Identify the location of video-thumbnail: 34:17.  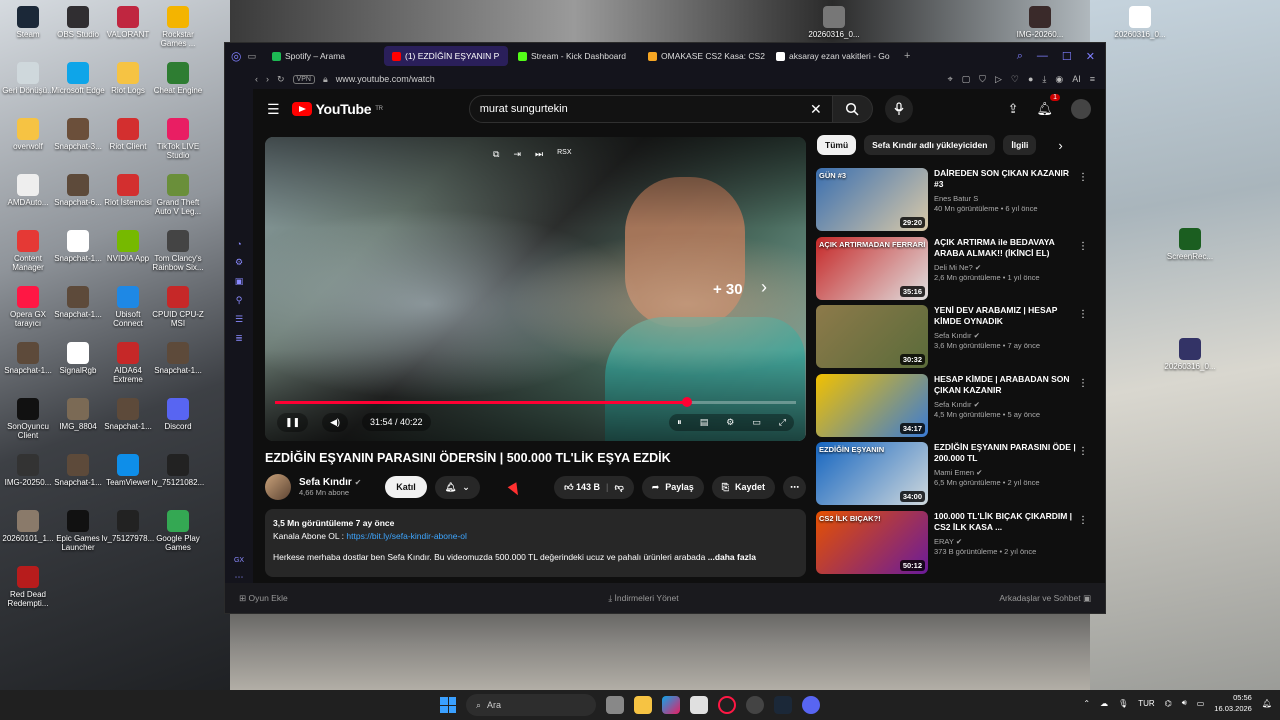
(872, 405).